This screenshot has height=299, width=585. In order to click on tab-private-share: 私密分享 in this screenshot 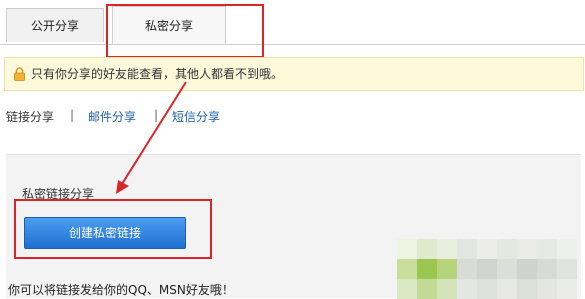, I will do `click(169, 25)`.